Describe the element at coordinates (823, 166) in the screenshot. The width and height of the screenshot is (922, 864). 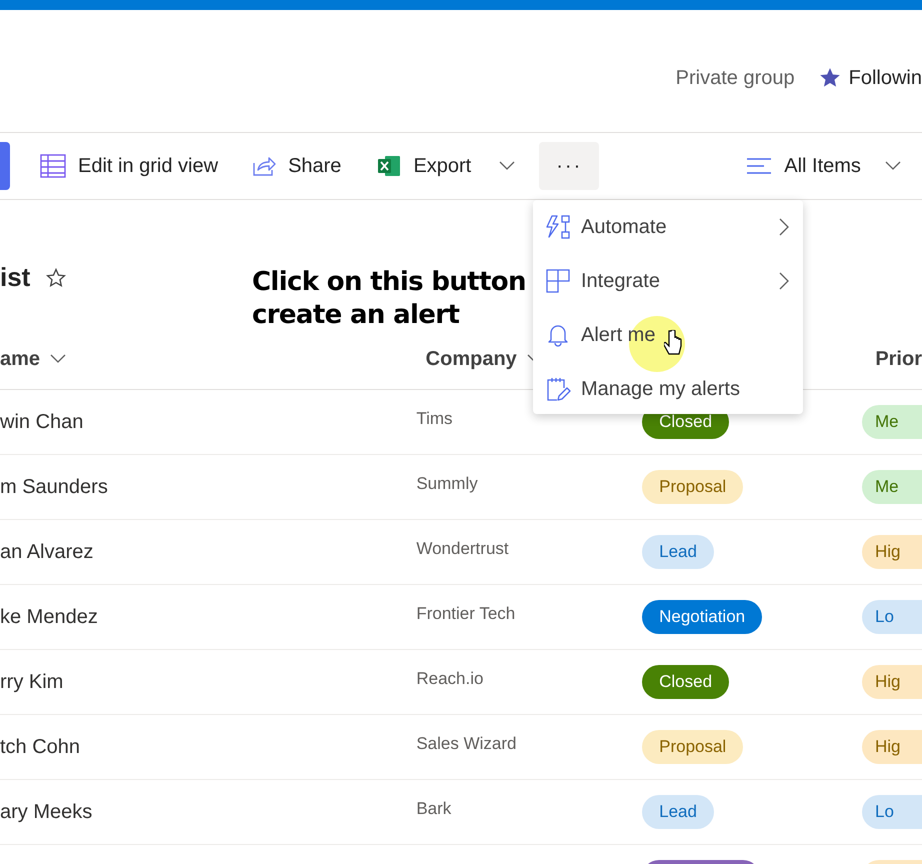
I see `view-switcher: All Items` at that location.